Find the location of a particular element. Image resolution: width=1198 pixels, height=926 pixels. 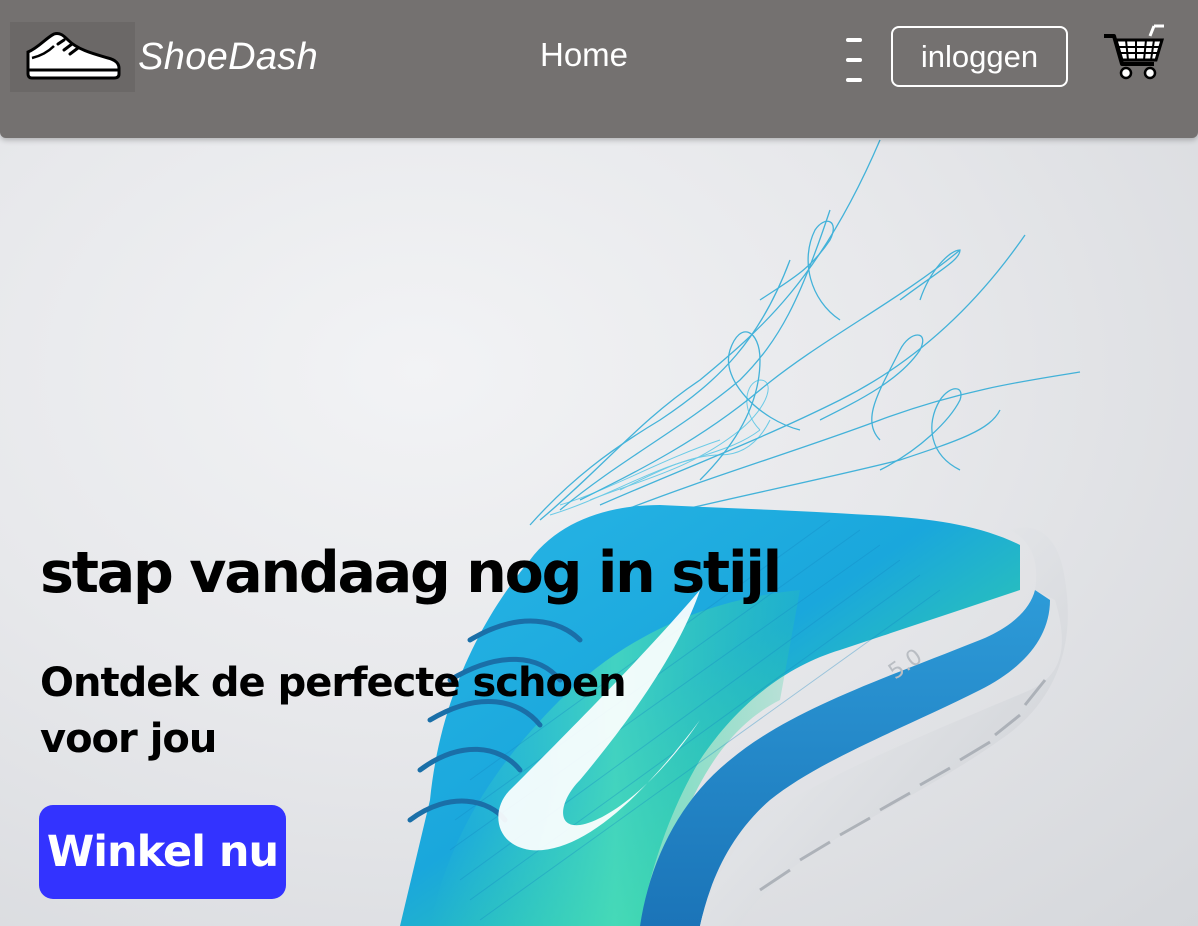

hero-subheadline: Ontdek de perfecte schoen voor jou is located at coordinates (333, 711).